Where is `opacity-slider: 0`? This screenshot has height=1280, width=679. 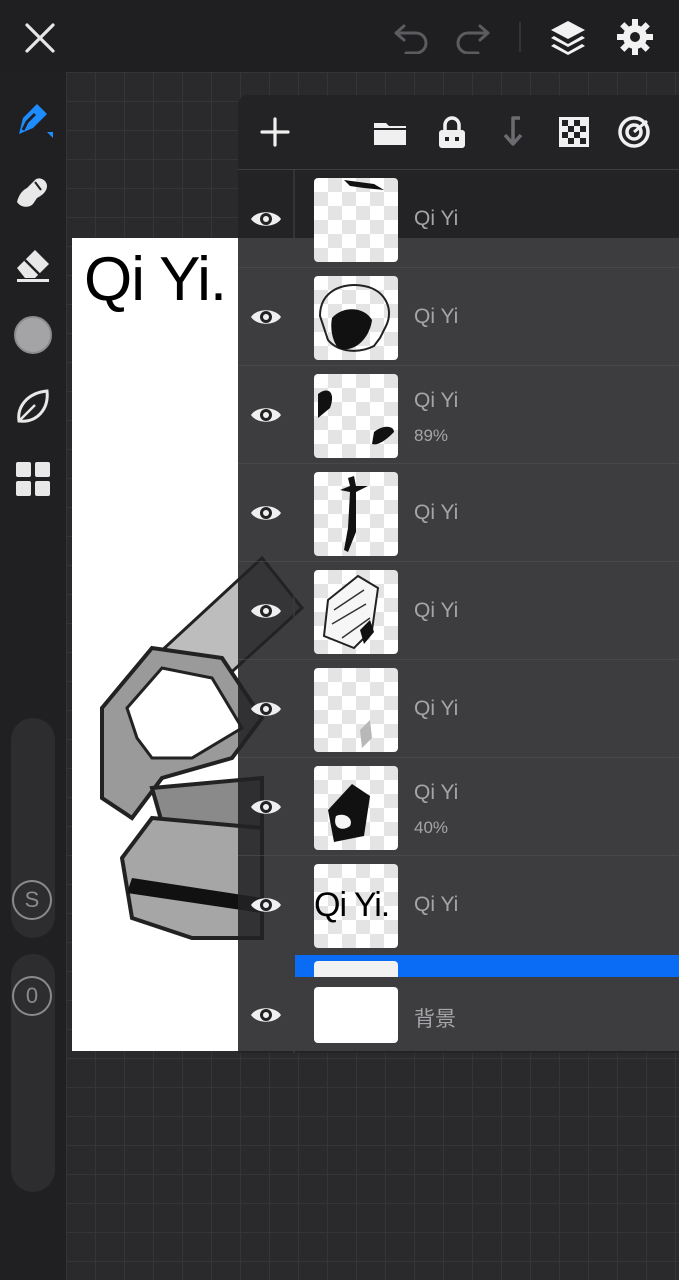 opacity-slider: 0 is located at coordinates (33, 1073).